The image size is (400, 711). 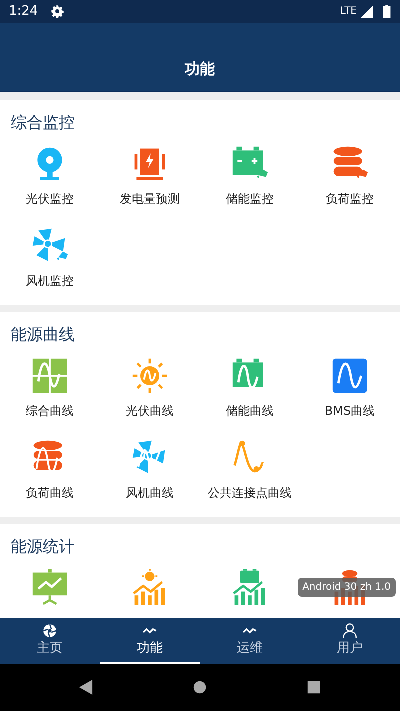 I want to click on sun-curve-icon, so click(x=150, y=376).